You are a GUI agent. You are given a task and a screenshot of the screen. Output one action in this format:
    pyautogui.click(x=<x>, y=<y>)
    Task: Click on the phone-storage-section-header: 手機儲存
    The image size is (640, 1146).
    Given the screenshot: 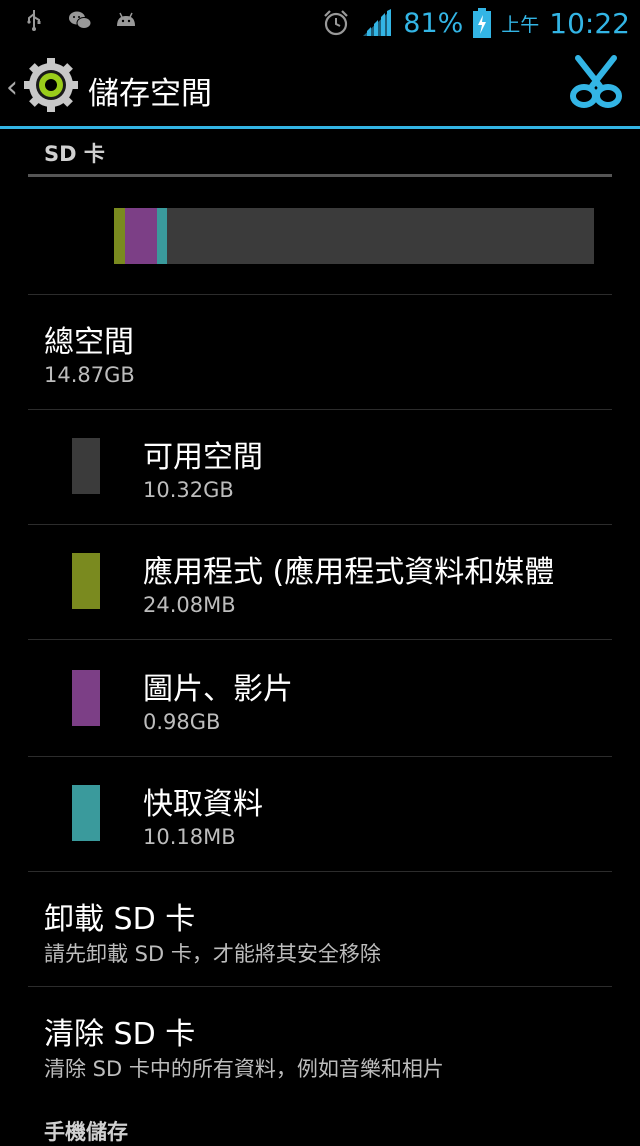 What is the action you would take?
    pyautogui.click(x=86, y=1132)
    